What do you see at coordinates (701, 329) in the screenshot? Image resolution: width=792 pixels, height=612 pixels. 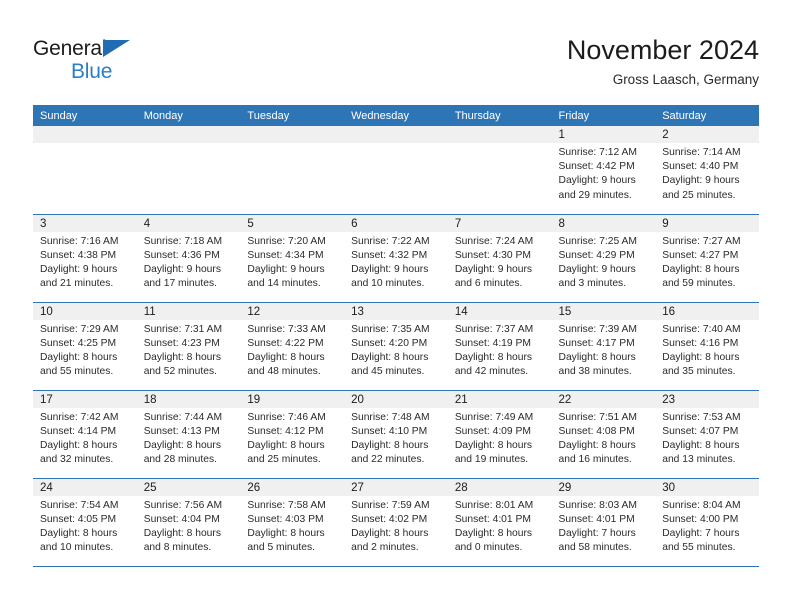 I see `sunrise-text: Sunrise: 7:40 AM` at bounding box center [701, 329].